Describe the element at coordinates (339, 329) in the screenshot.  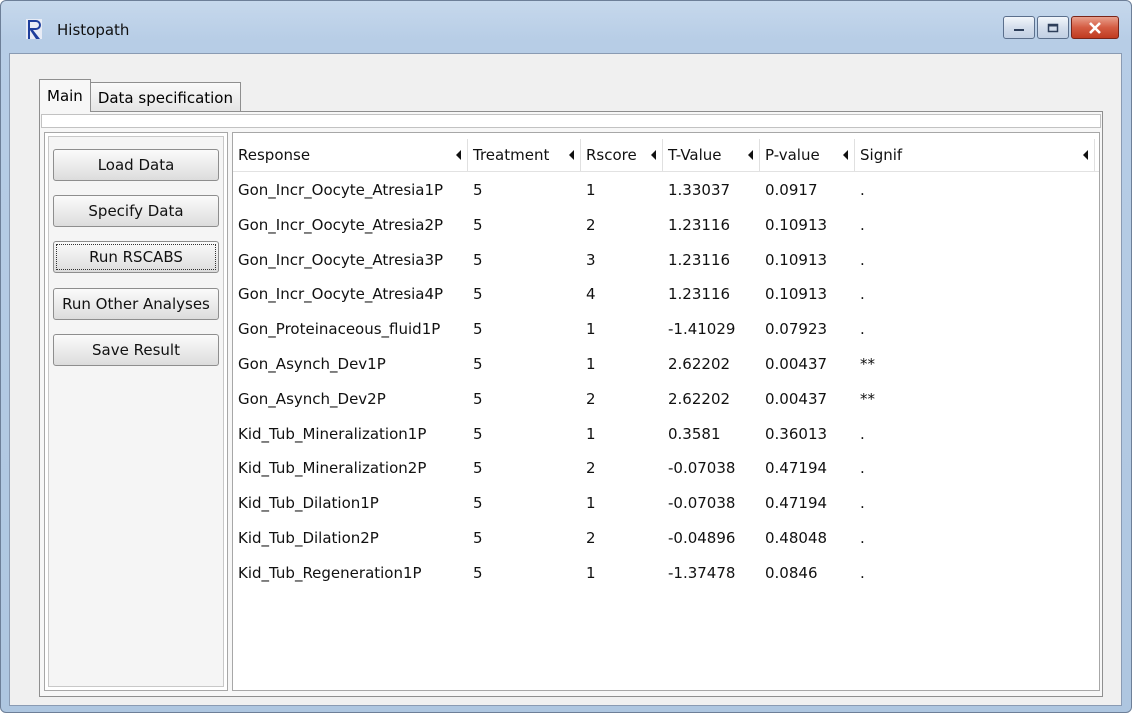
I see `cell-response: Gon_Proteinaceous_fluid1P` at that location.